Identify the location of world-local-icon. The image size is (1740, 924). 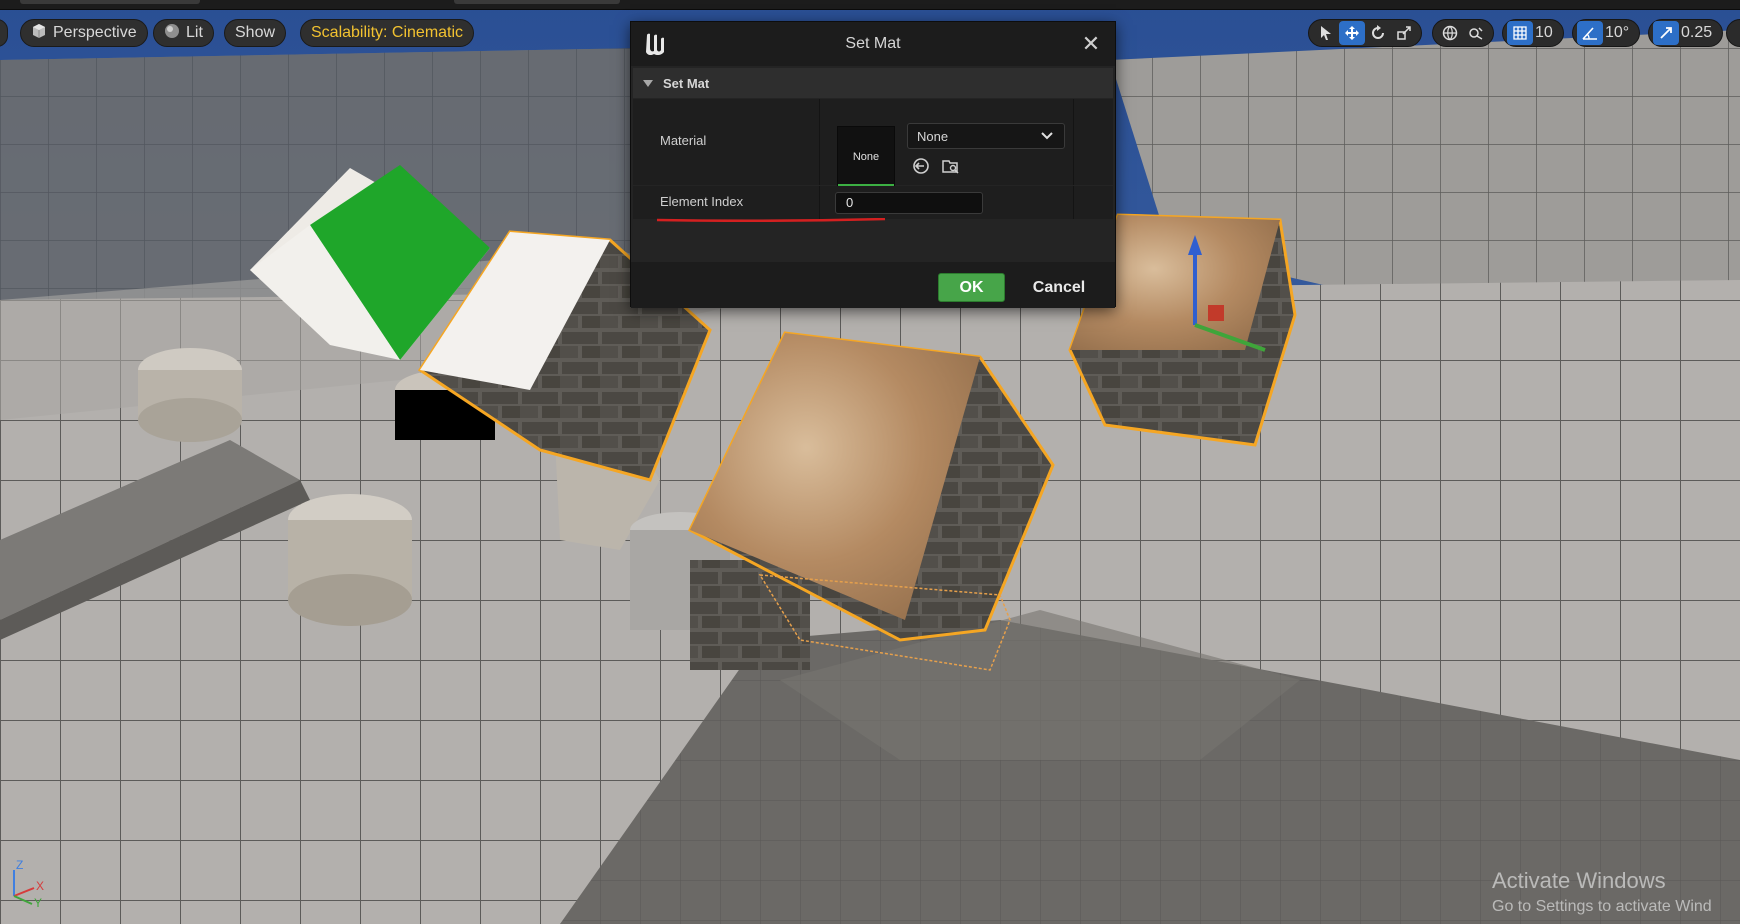
(1450, 33).